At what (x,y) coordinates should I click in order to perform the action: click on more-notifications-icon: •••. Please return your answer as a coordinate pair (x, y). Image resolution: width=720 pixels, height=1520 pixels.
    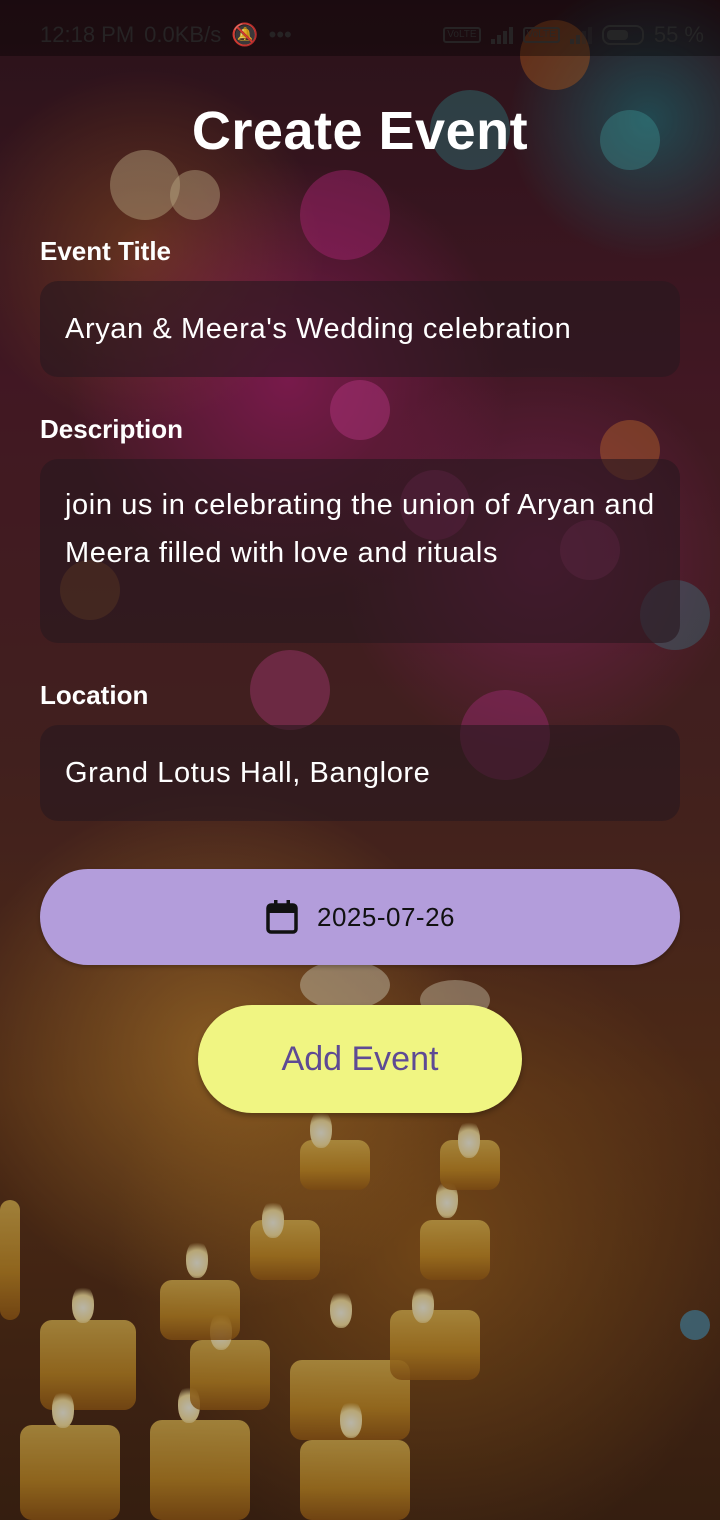
    Looking at the image, I should click on (280, 34).